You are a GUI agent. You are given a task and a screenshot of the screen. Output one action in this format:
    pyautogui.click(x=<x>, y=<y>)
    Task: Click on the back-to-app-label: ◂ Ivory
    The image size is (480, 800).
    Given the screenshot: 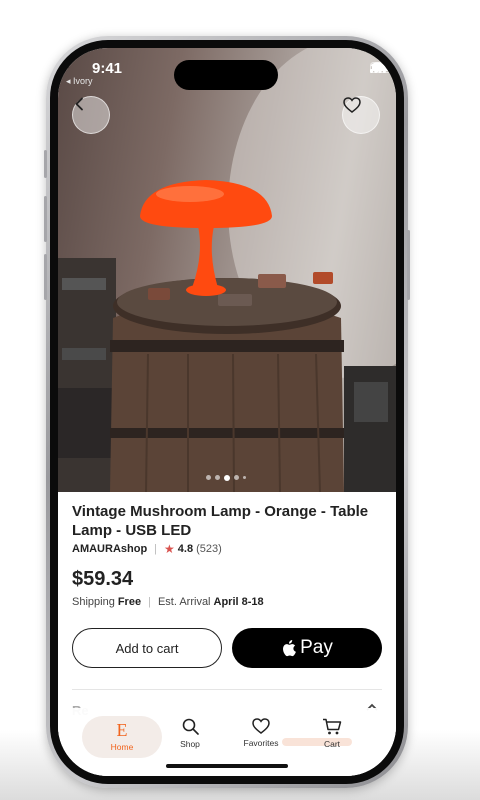 What is the action you would take?
    pyautogui.click(x=79, y=81)
    